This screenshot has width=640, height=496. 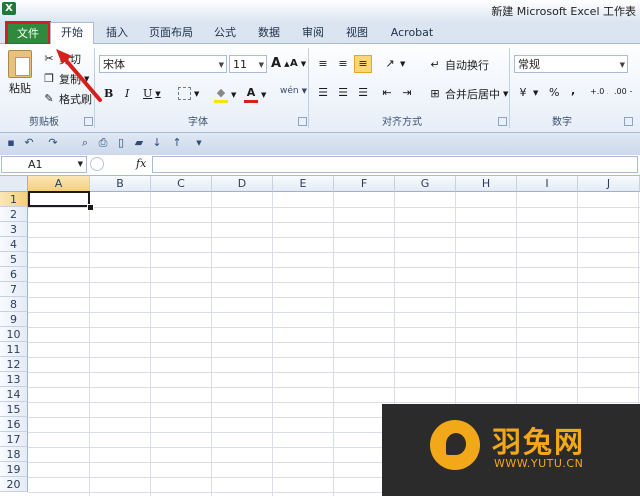 What do you see at coordinates (199, 143) in the screenshot?
I see `customize-toolbar-icon: ▼` at bounding box center [199, 143].